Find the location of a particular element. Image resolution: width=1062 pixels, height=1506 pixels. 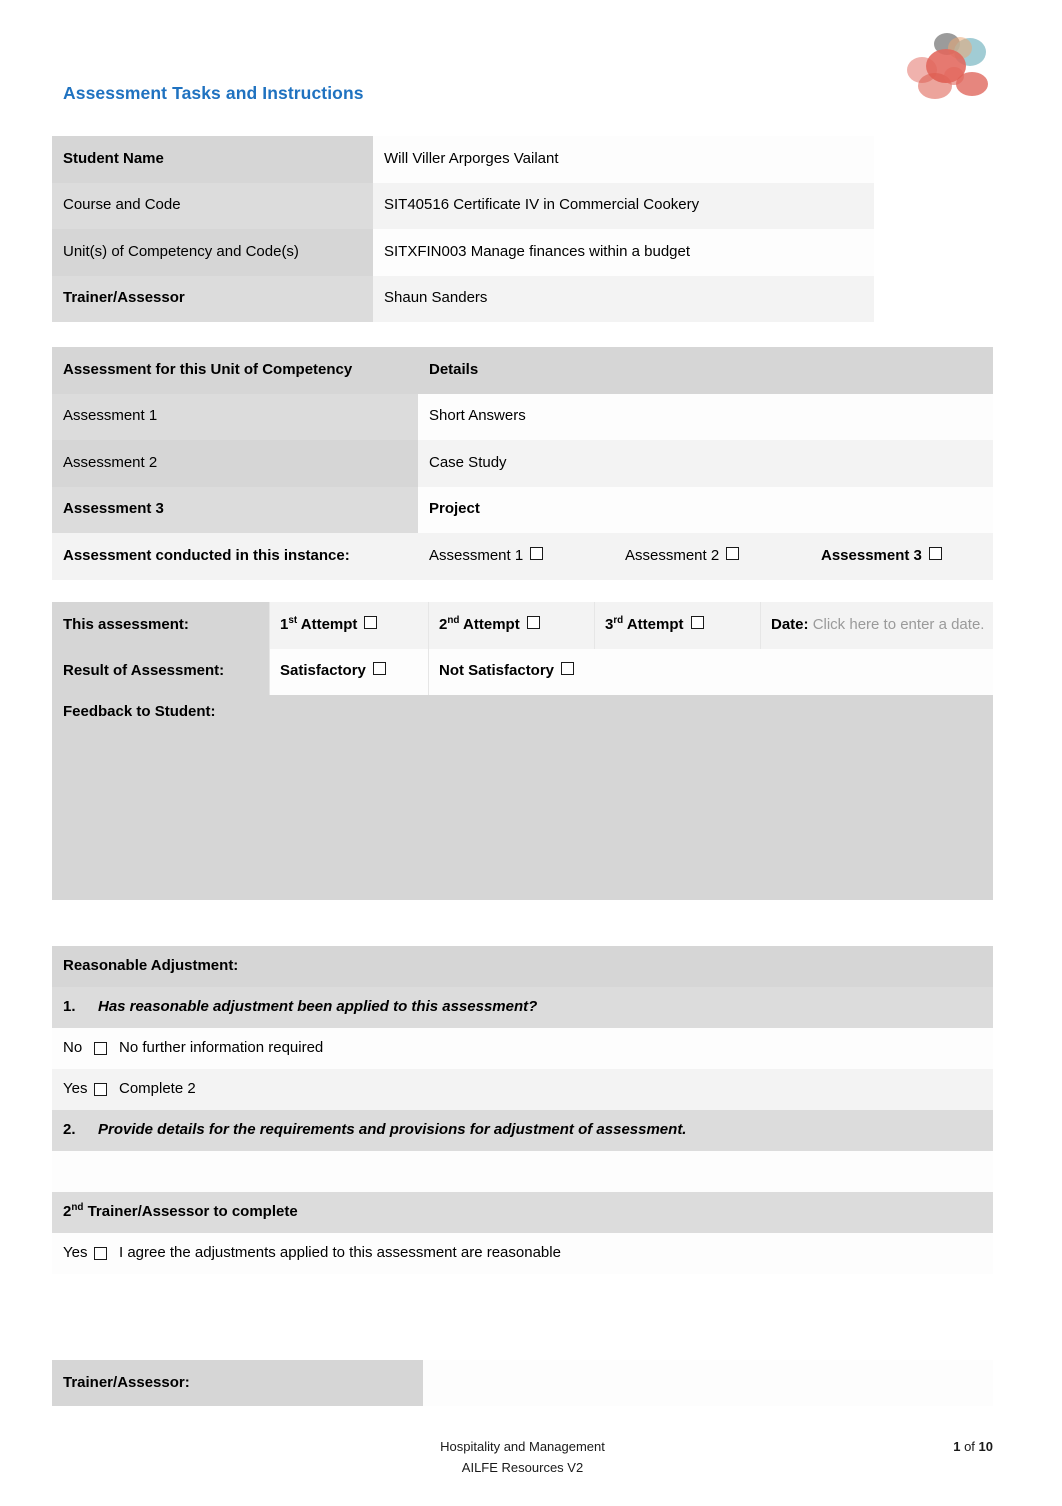

footer-organisation: Hospitality and Management is located at coordinates (522, 1446).